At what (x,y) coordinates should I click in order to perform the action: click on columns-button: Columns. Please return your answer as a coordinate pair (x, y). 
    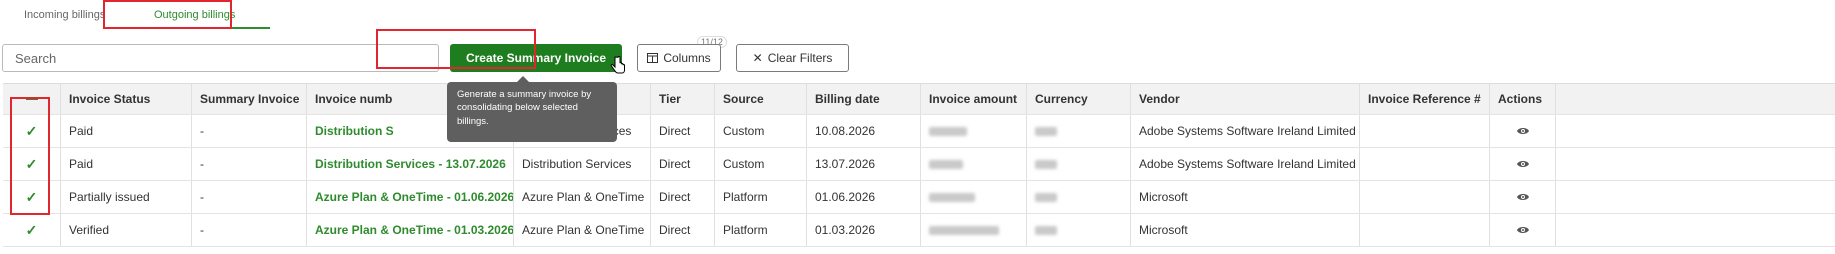
    Looking at the image, I should click on (679, 58).